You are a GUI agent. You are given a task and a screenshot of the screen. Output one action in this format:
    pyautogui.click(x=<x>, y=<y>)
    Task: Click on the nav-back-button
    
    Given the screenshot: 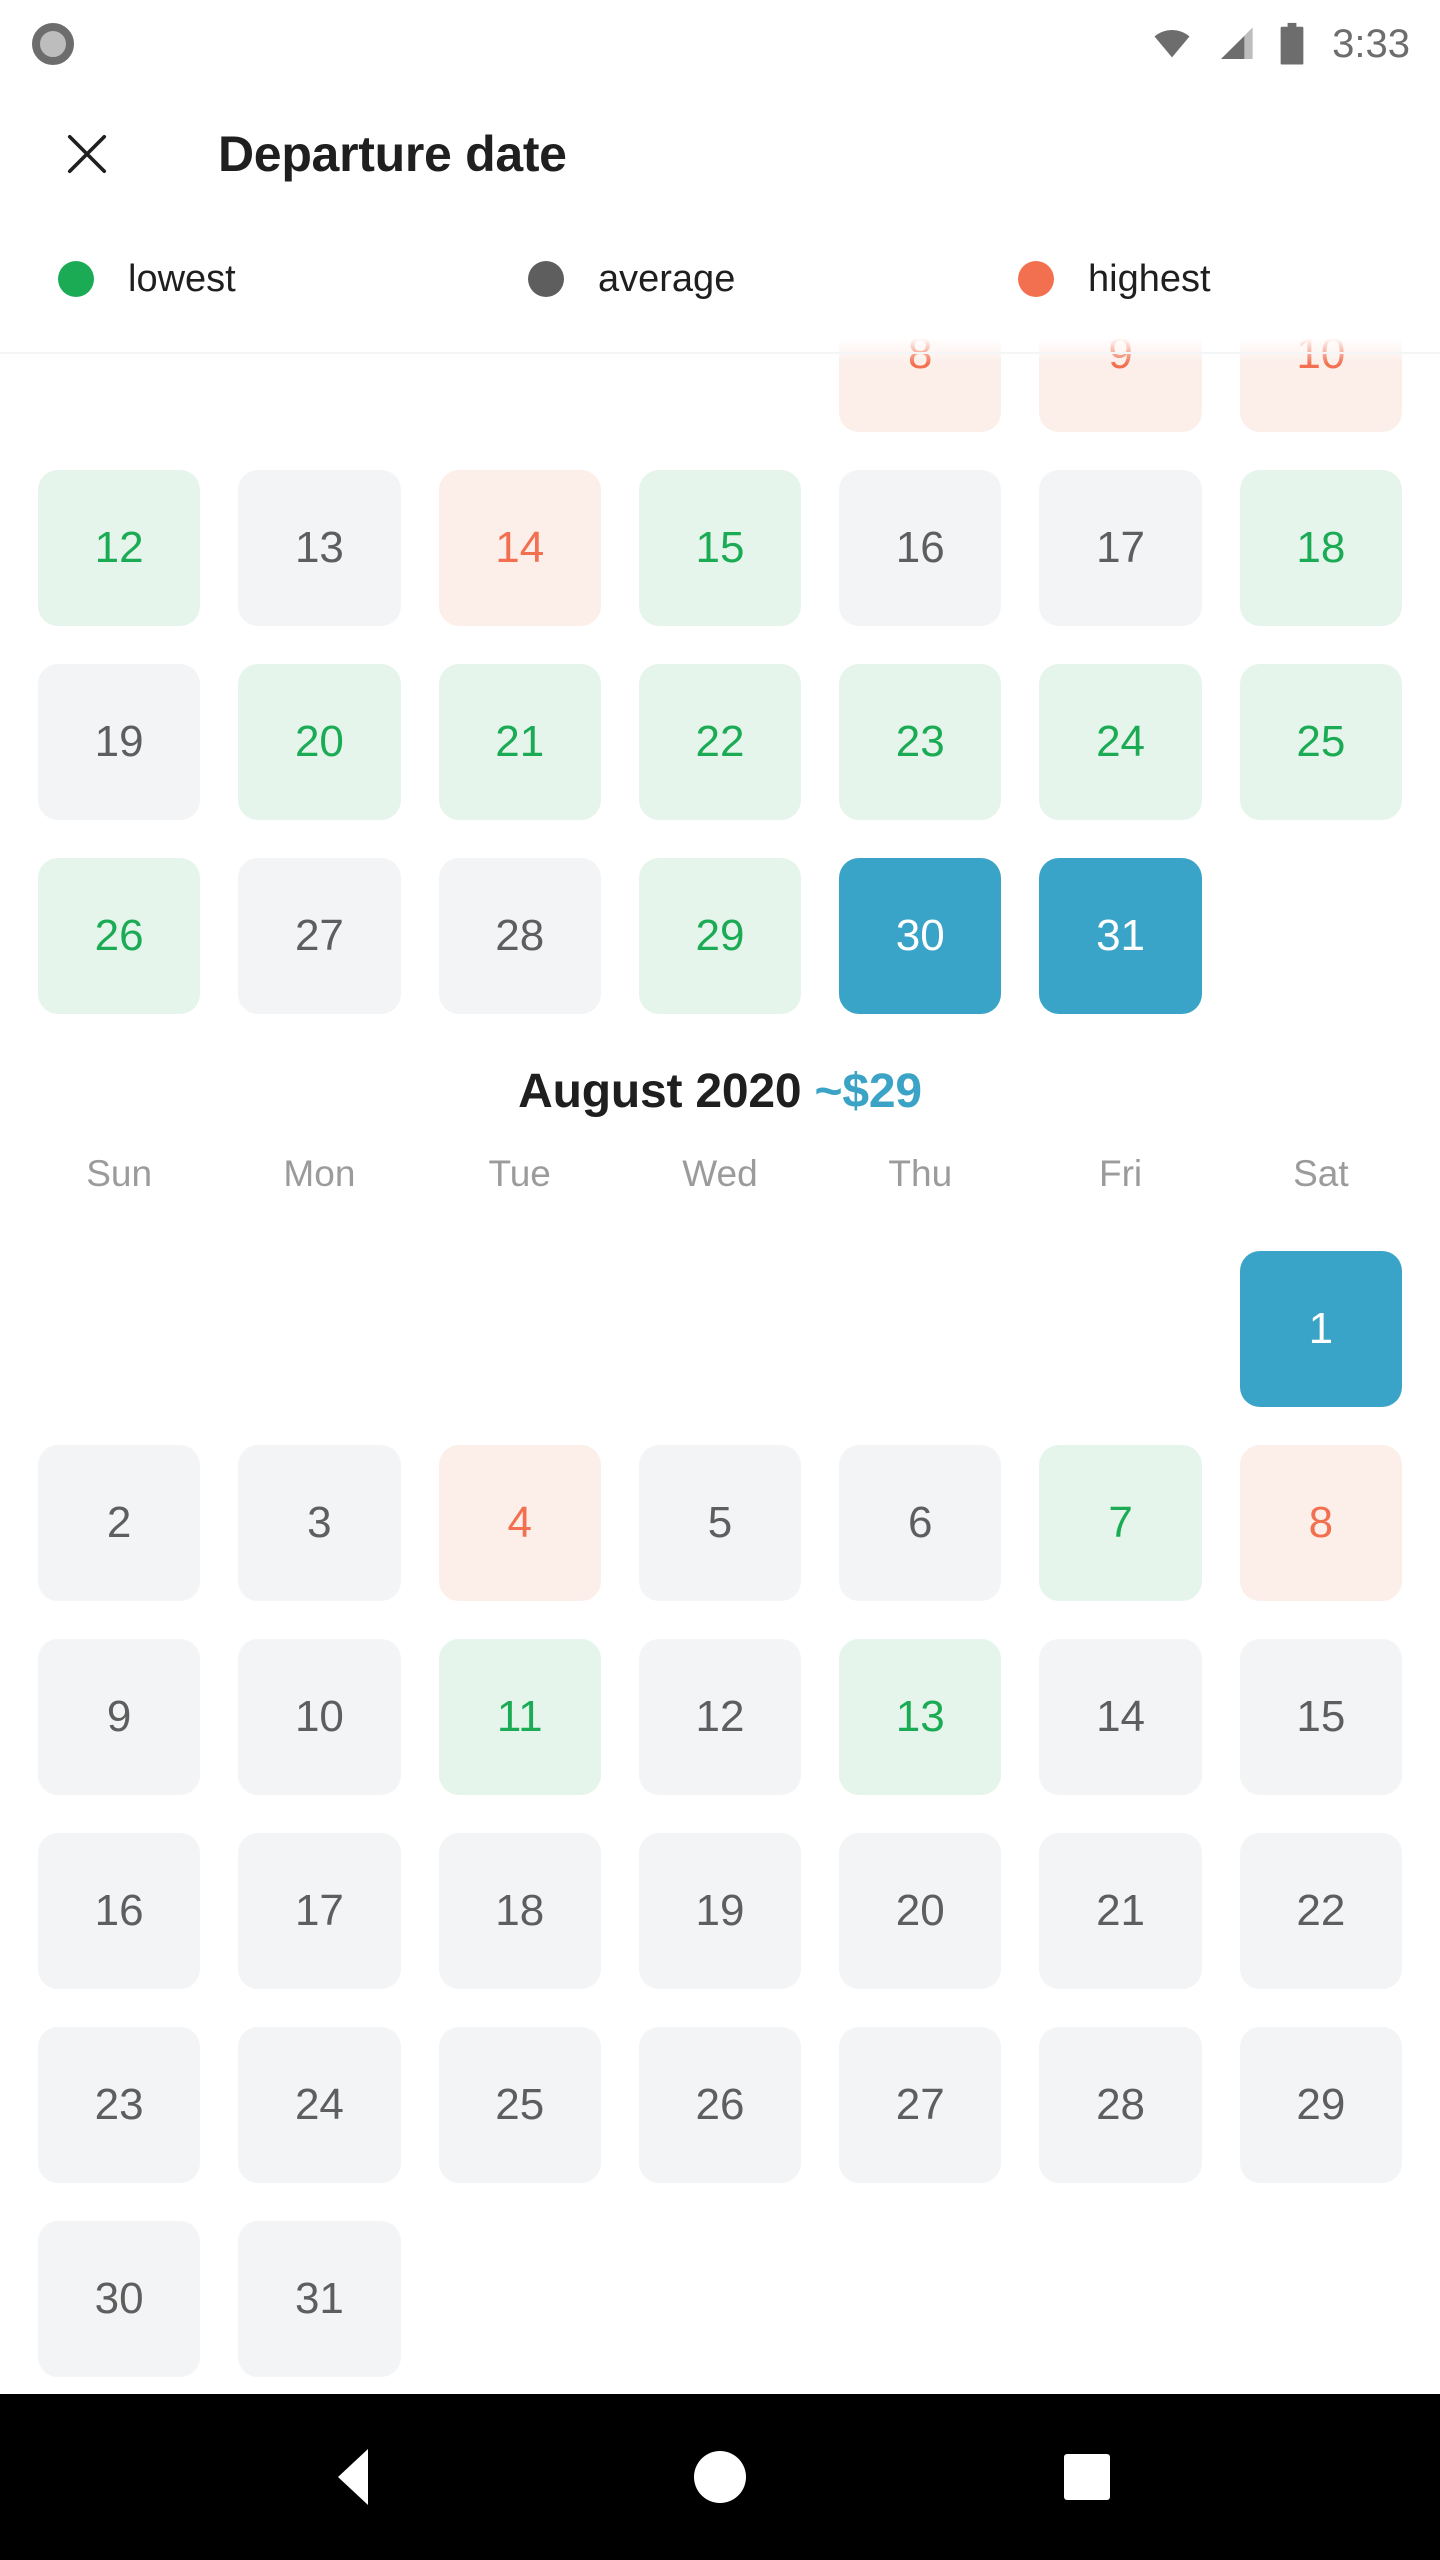 What is the action you would take?
    pyautogui.click(x=353, y=2477)
    